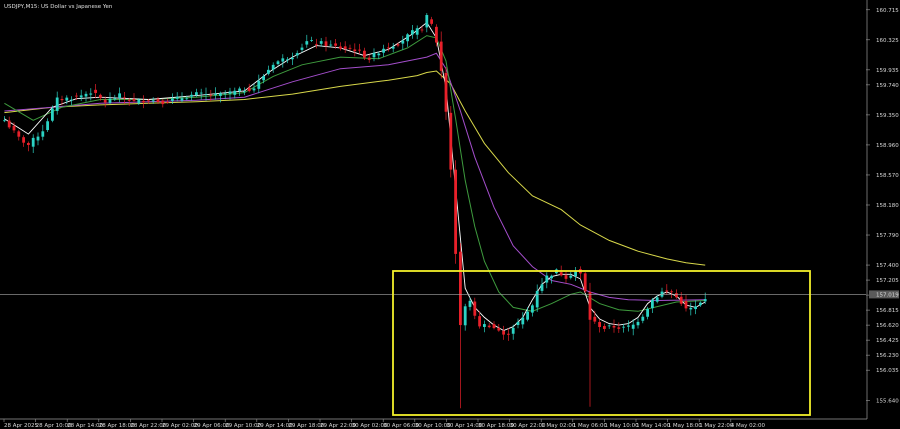  Describe the element at coordinates (887, 86) in the screenshot. I see `y-tick-label: 159.740` at that location.